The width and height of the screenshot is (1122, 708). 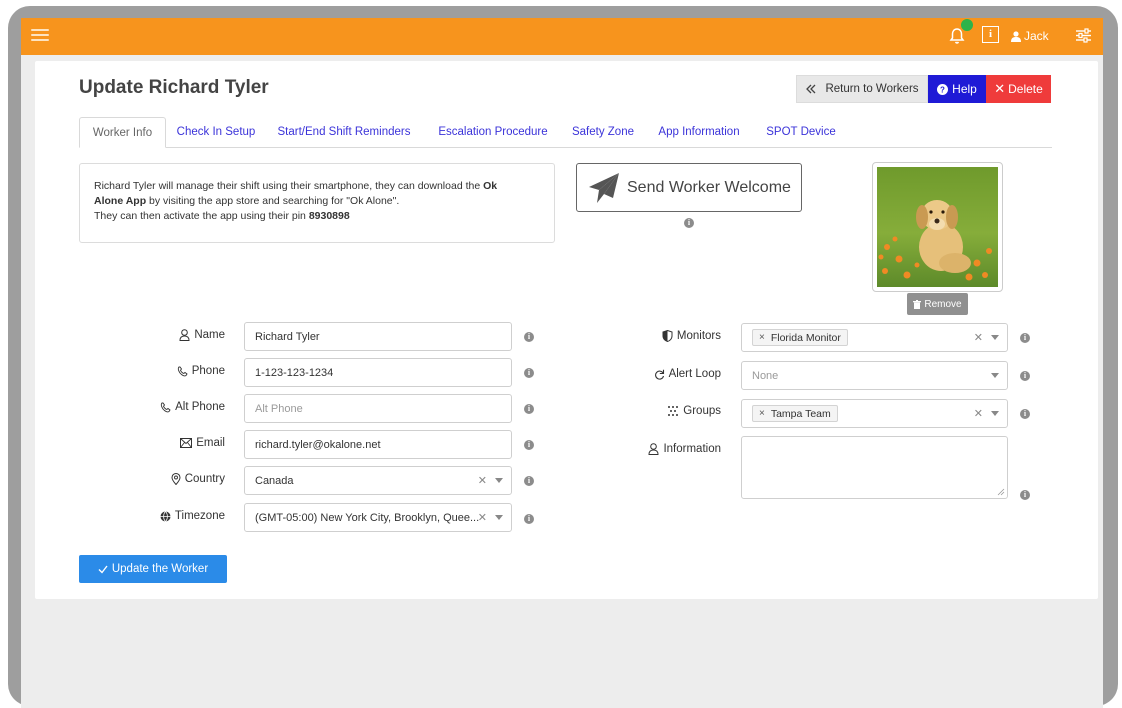 What do you see at coordinates (529, 373) in the screenshot?
I see `phone-info-icon: i` at bounding box center [529, 373].